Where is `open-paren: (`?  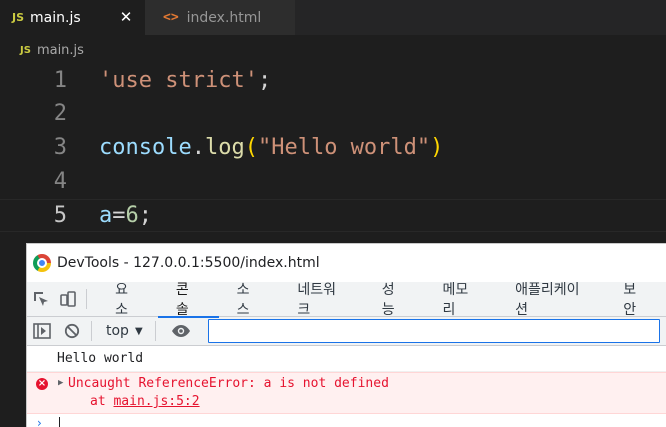 open-paren: ( is located at coordinates (251, 147).